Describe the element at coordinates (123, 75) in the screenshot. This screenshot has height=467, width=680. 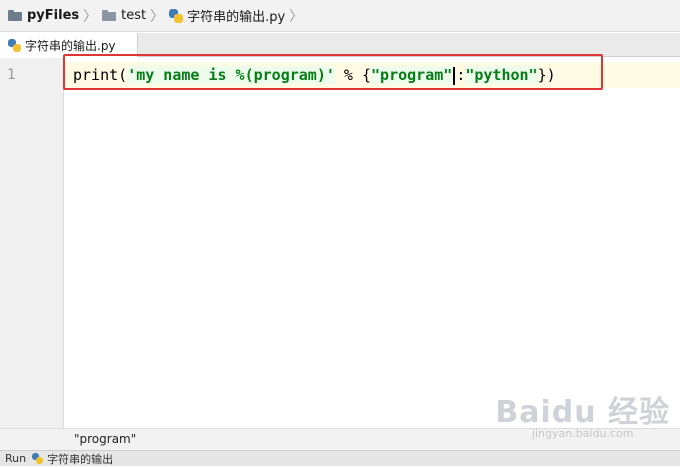
I see `code-token-paren: (` at that location.